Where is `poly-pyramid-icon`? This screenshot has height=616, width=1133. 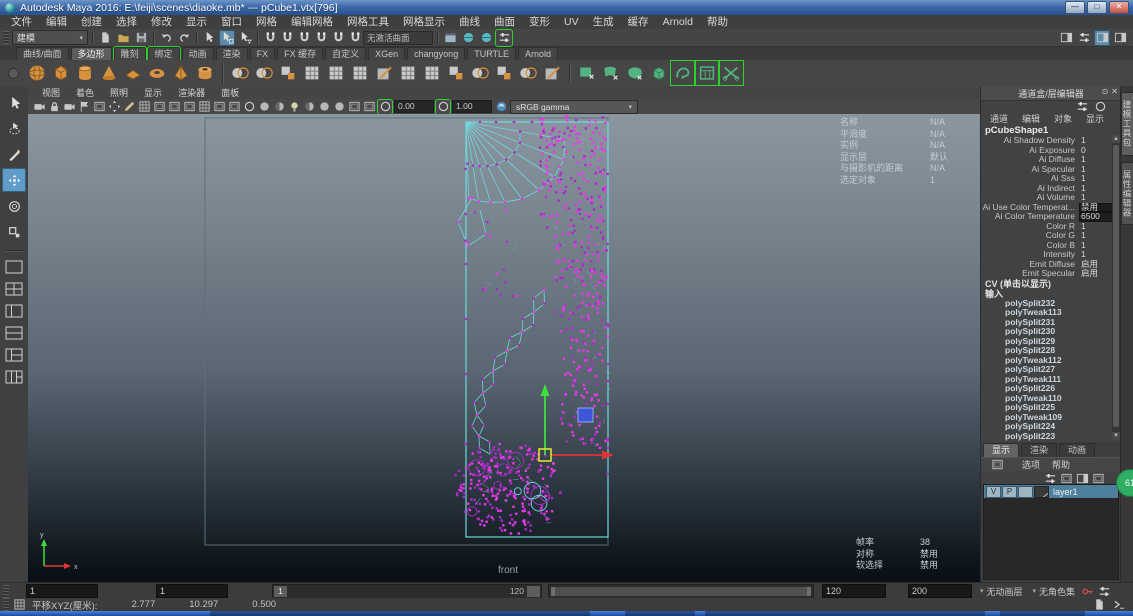 poly-pyramid-icon is located at coordinates (181, 73).